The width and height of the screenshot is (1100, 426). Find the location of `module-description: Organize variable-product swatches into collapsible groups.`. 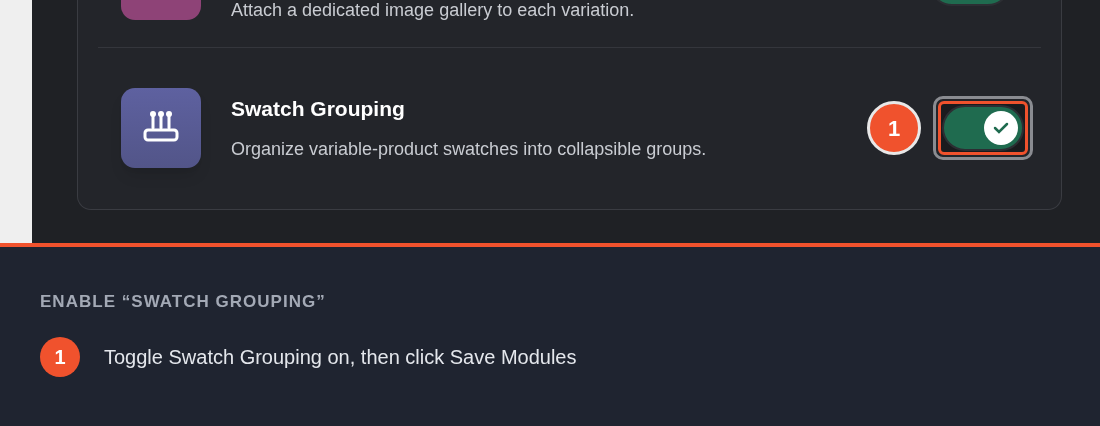

module-description: Organize variable-product swatches into collapsible groups. is located at coordinates (469, 150).